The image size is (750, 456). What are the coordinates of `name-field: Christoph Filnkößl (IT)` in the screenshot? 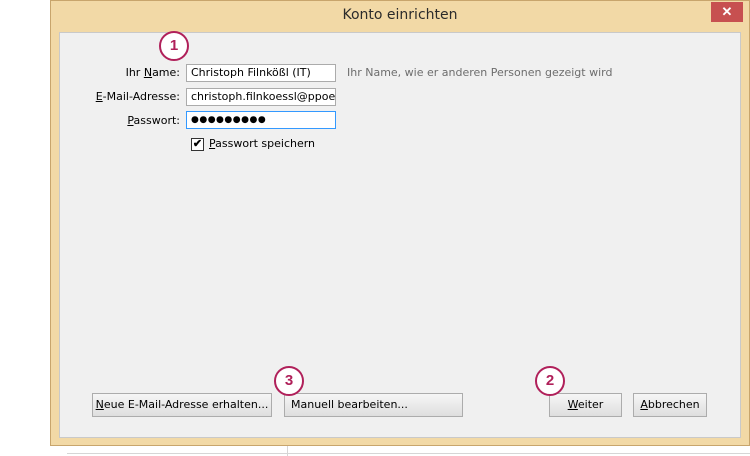 It's located at (261, 73).